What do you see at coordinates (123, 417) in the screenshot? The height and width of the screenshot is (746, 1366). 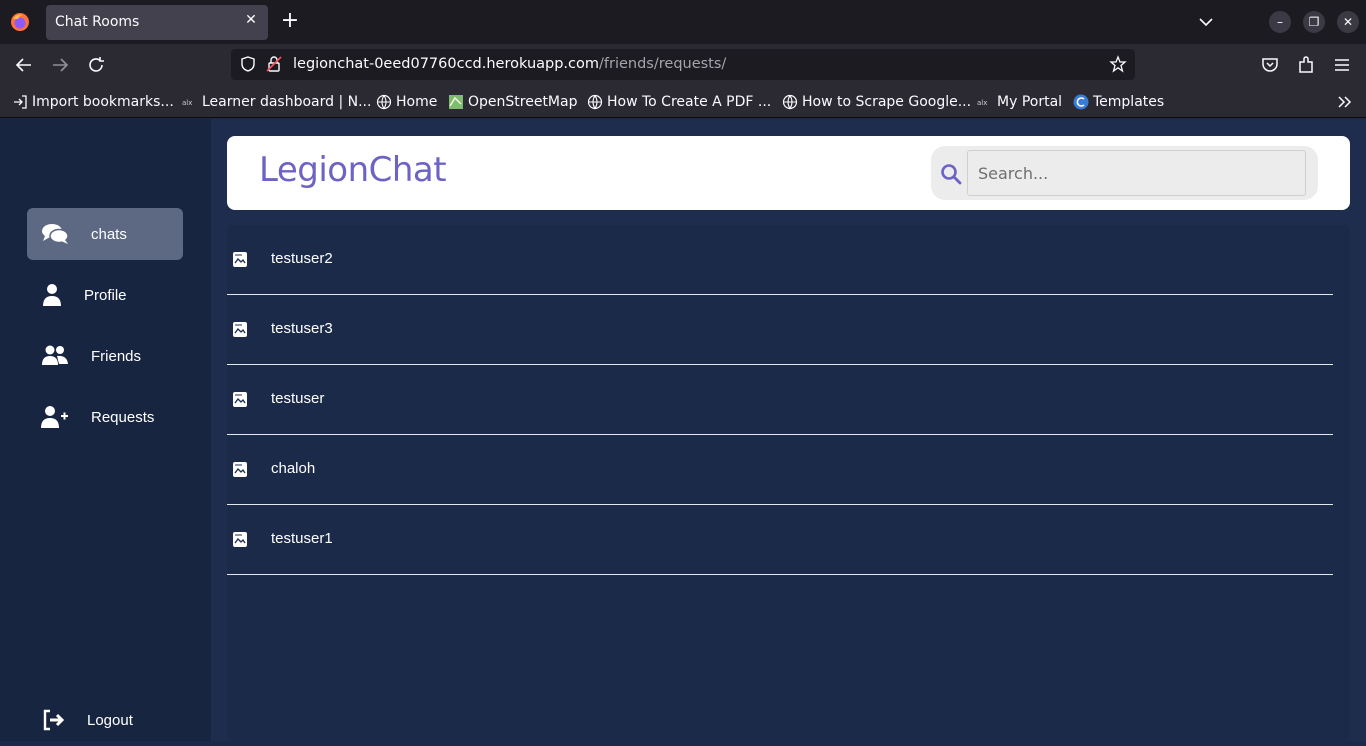 I see `sidebar-item-label: Requests` at bounding box center [123, 417].